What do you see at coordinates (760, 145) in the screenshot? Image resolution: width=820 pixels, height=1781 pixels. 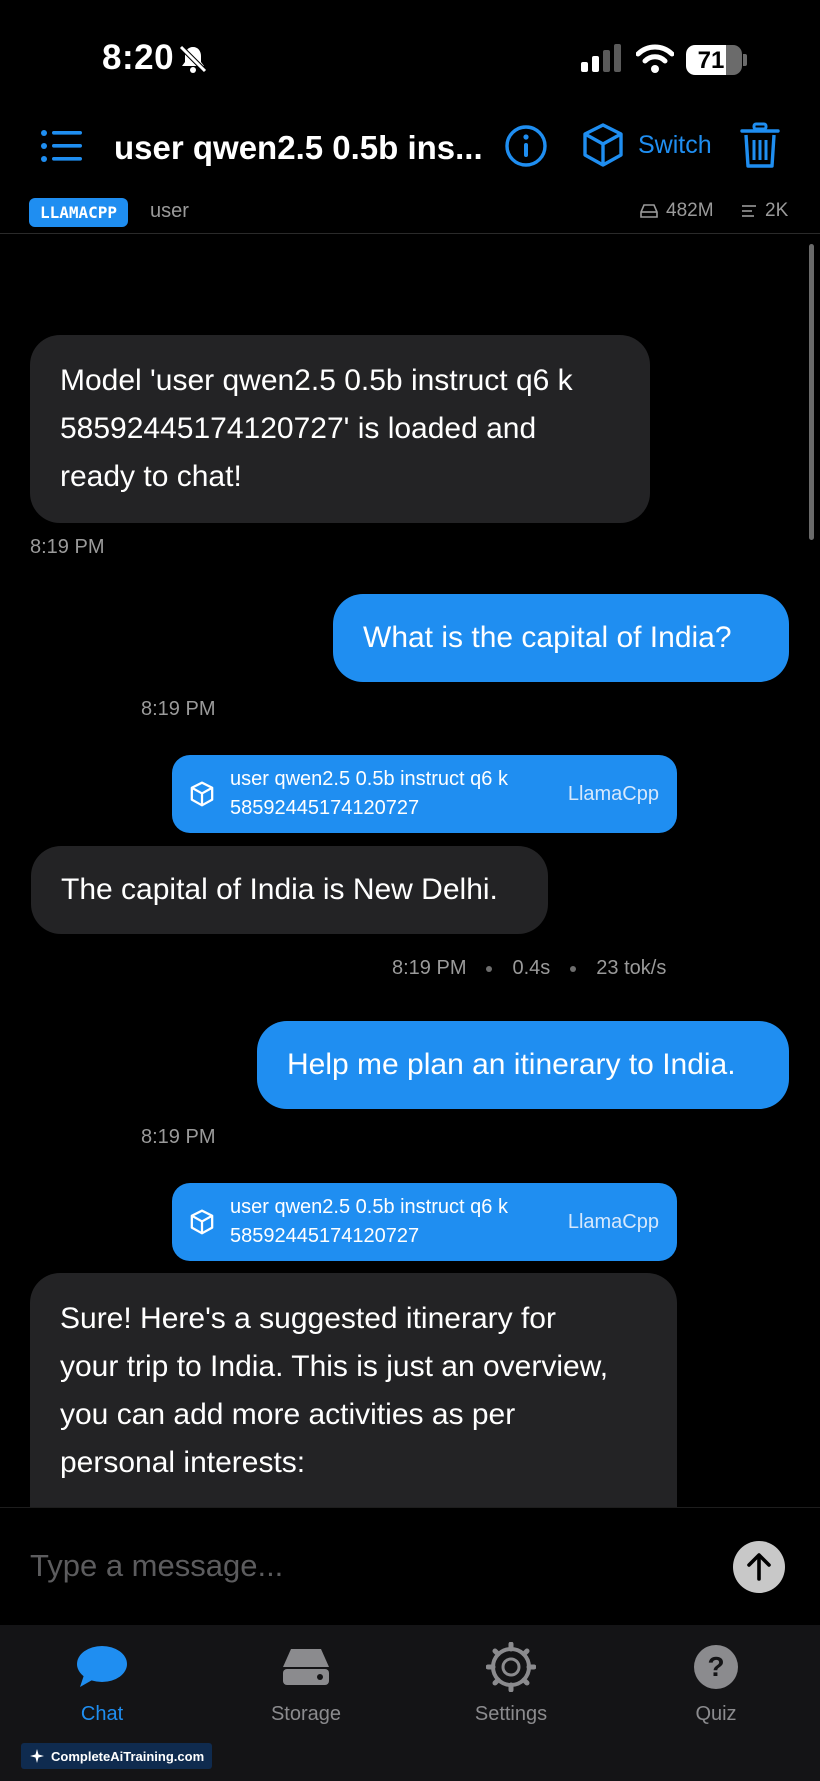 I see `trash-icon` at bounding box center [760, 145].